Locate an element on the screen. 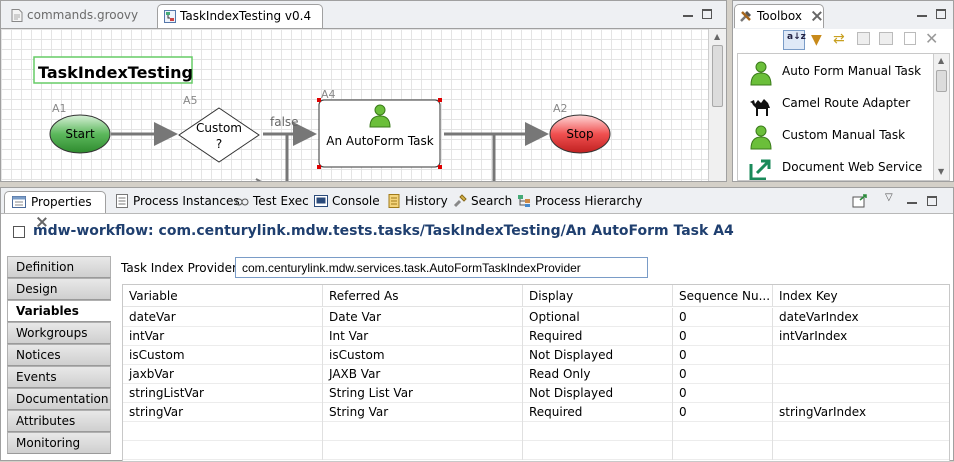  toolbox-scrollbar: ▲ ▼ is located at coordinates (941, 117).